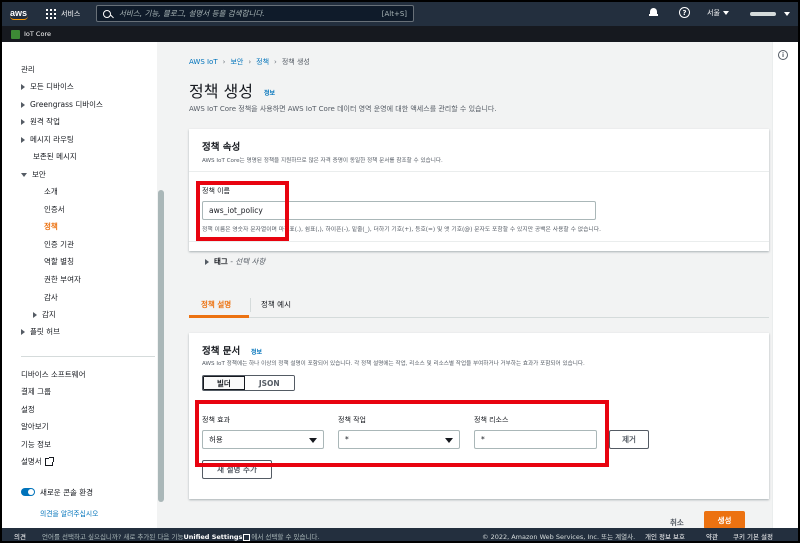 This screenshot has height=543, width=800. What do you see at coordinates (479, 306) in the screenshot?
I see `policy-tabs: 정책 설명 정책 예시` at bounding box center [479, 306].